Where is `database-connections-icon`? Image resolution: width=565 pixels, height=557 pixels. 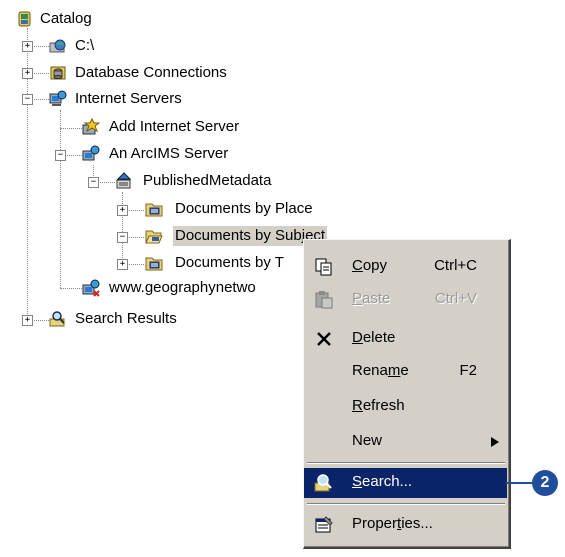 database-connections-icon is located at coordinates (58, 73).